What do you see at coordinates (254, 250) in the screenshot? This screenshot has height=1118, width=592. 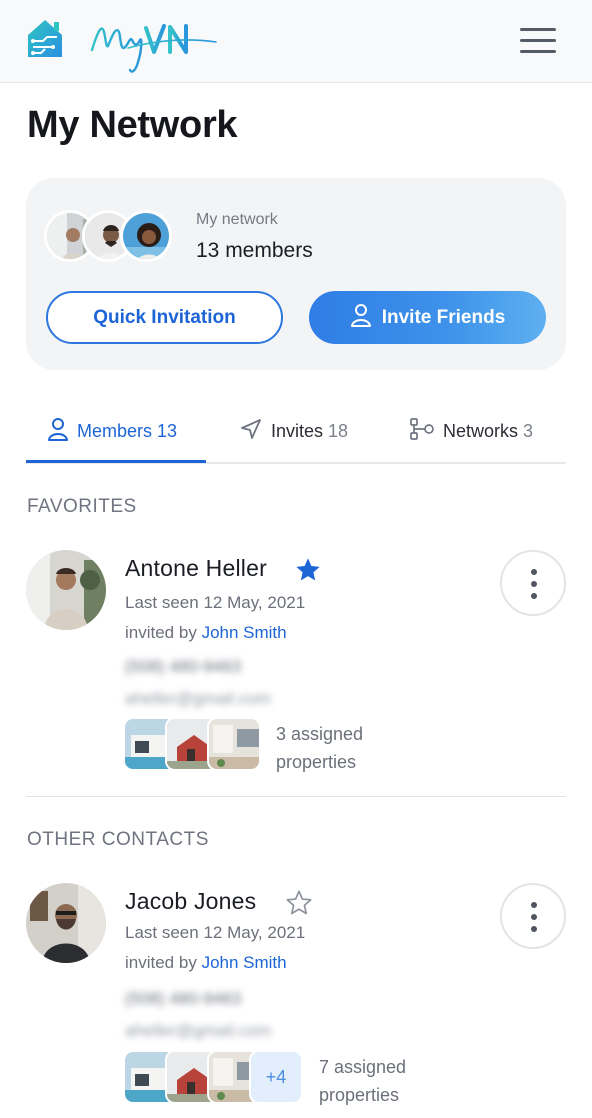 I see `member-count: 13 members` at bounding box center [254, 250].